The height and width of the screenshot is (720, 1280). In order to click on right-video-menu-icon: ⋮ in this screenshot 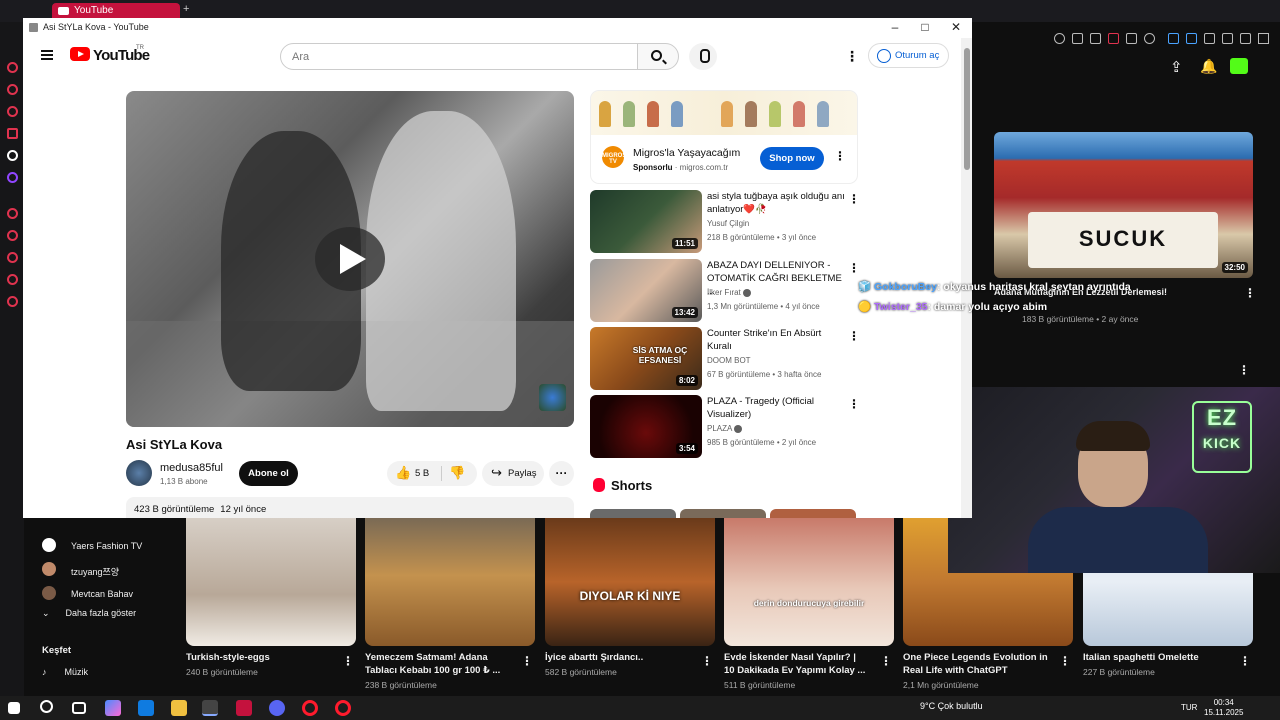, I will do `click(1250, 293)`.